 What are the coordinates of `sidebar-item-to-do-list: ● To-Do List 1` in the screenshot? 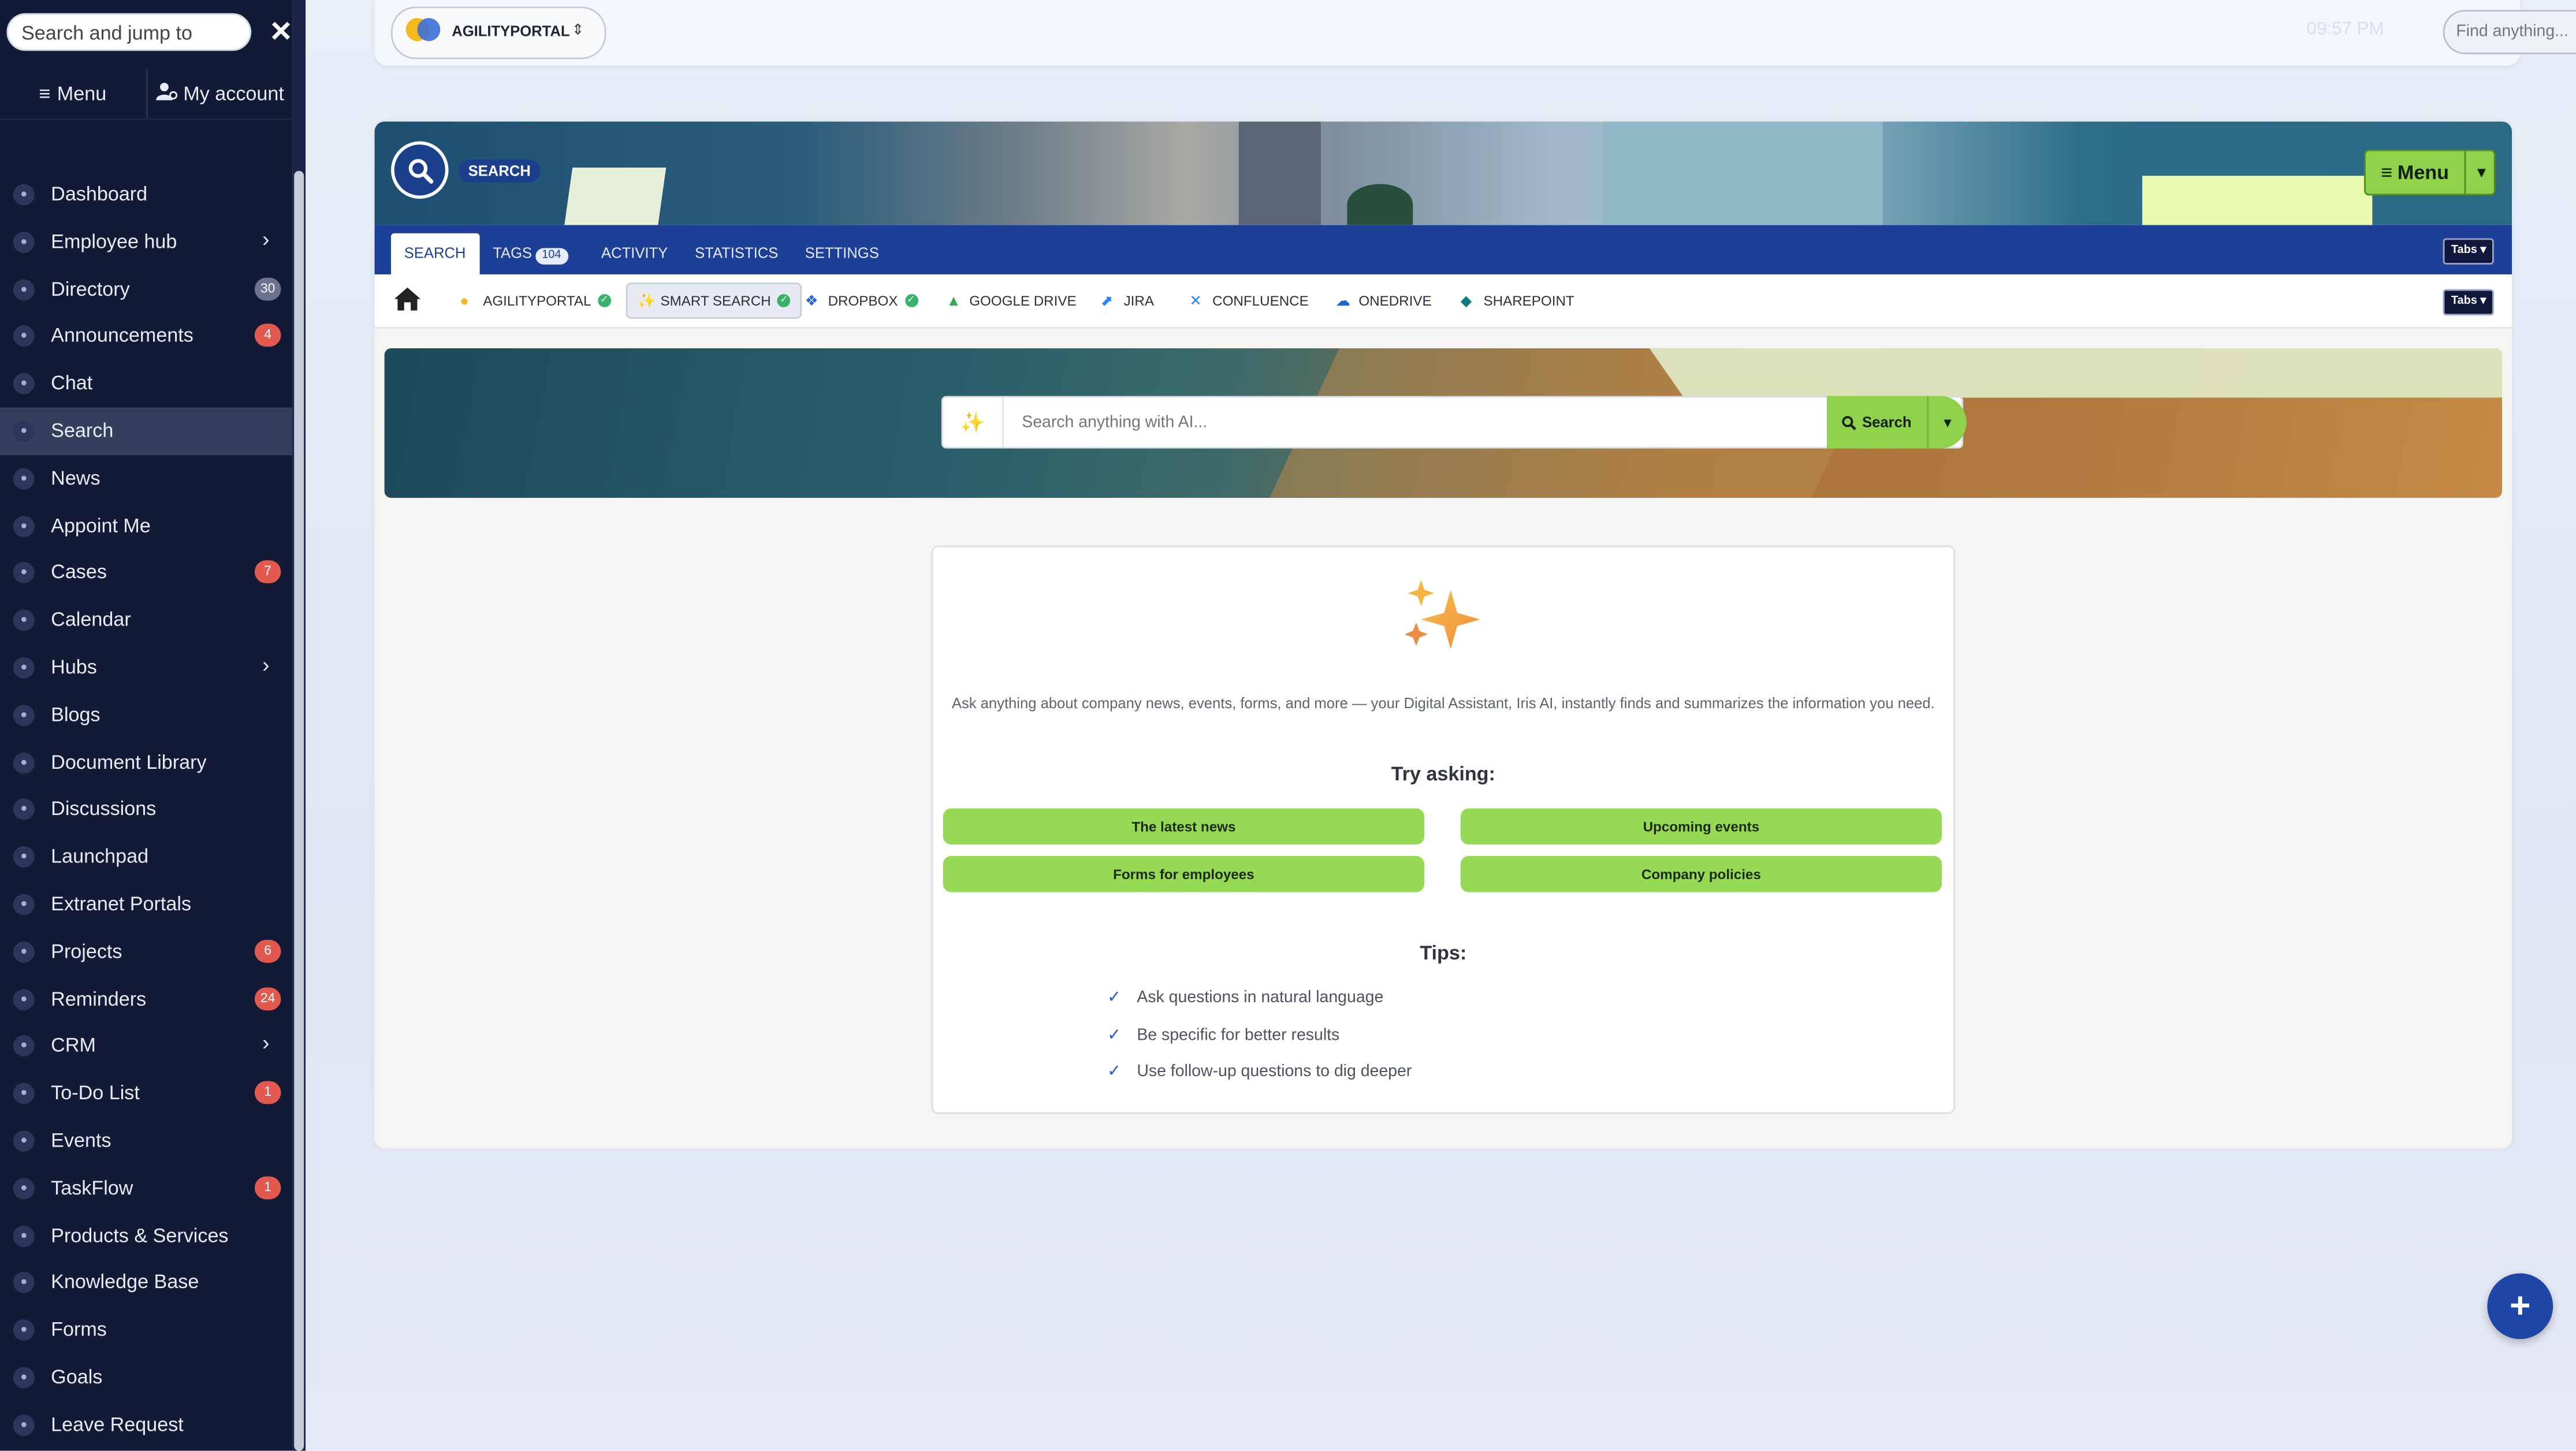 It's located at (146, 1093).